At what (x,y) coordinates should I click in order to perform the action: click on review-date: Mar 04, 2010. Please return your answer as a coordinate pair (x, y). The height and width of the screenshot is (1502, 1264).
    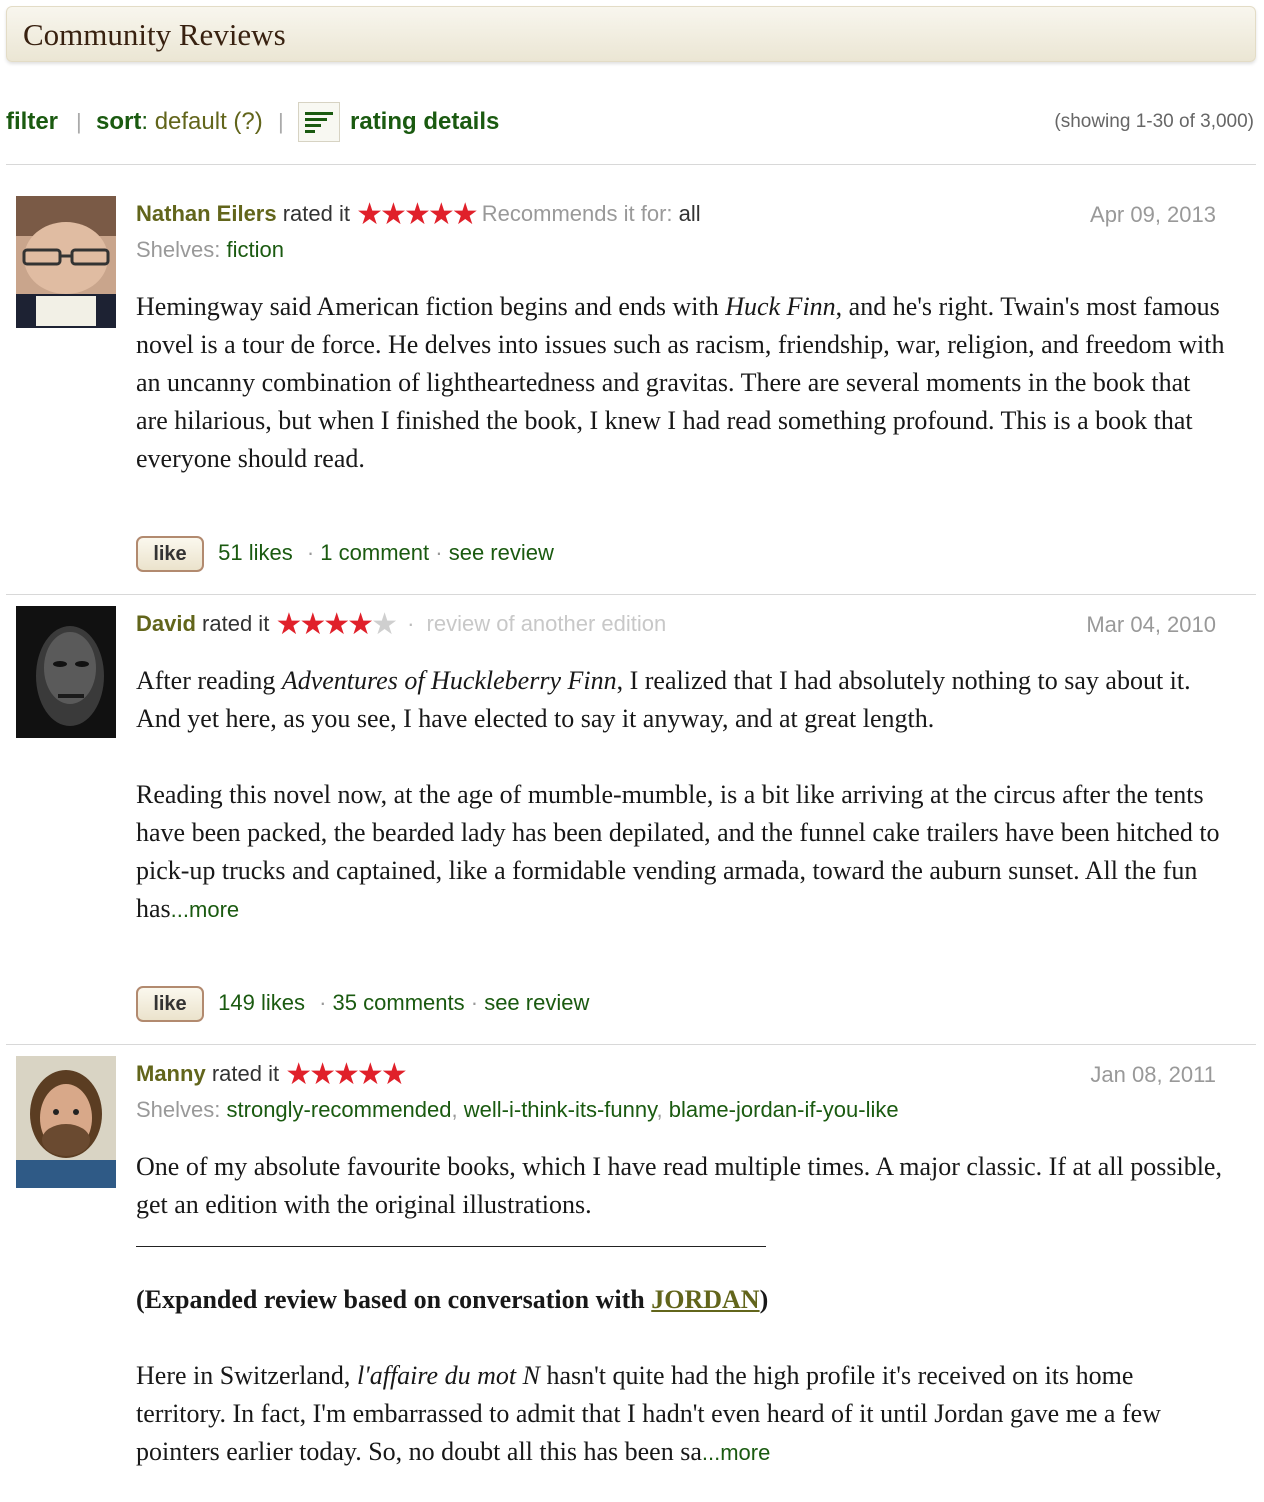
    Looking at the image, I should click on (1151, 625).